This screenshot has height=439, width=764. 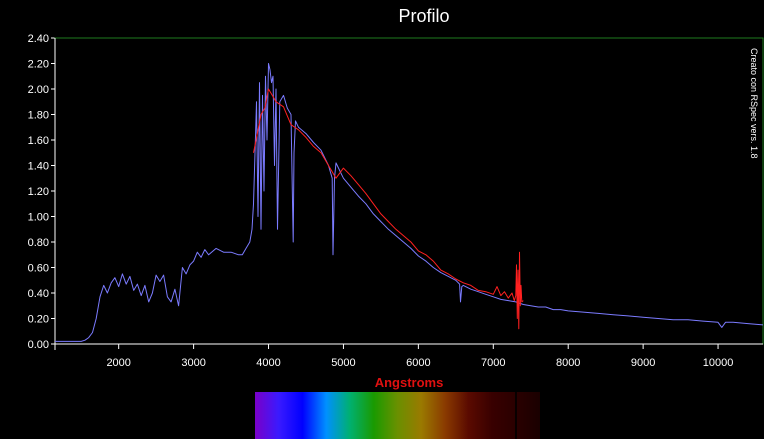 What do you see at coordinates (643, 363) in the screenshot?
I see `x-tick-label: 9000` at bounding box center [643, 363].